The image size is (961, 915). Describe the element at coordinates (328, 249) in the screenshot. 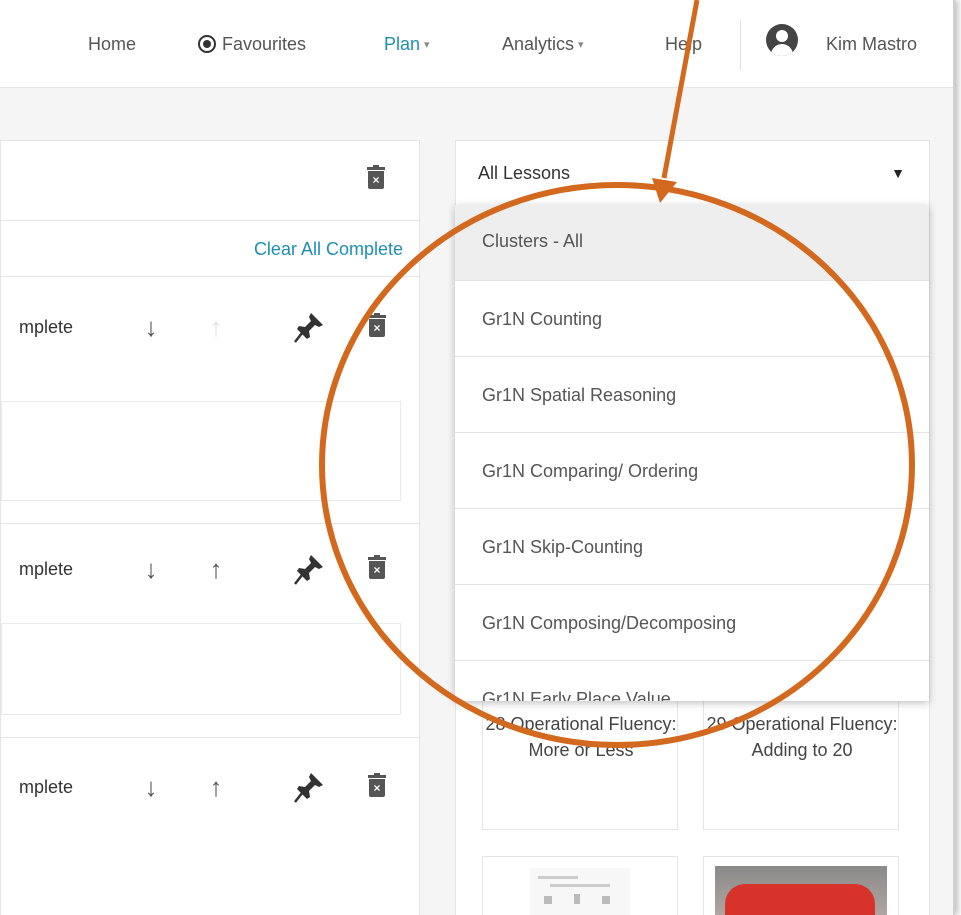

I see `clear-all-complete-link: Clear All Complete` at that location.